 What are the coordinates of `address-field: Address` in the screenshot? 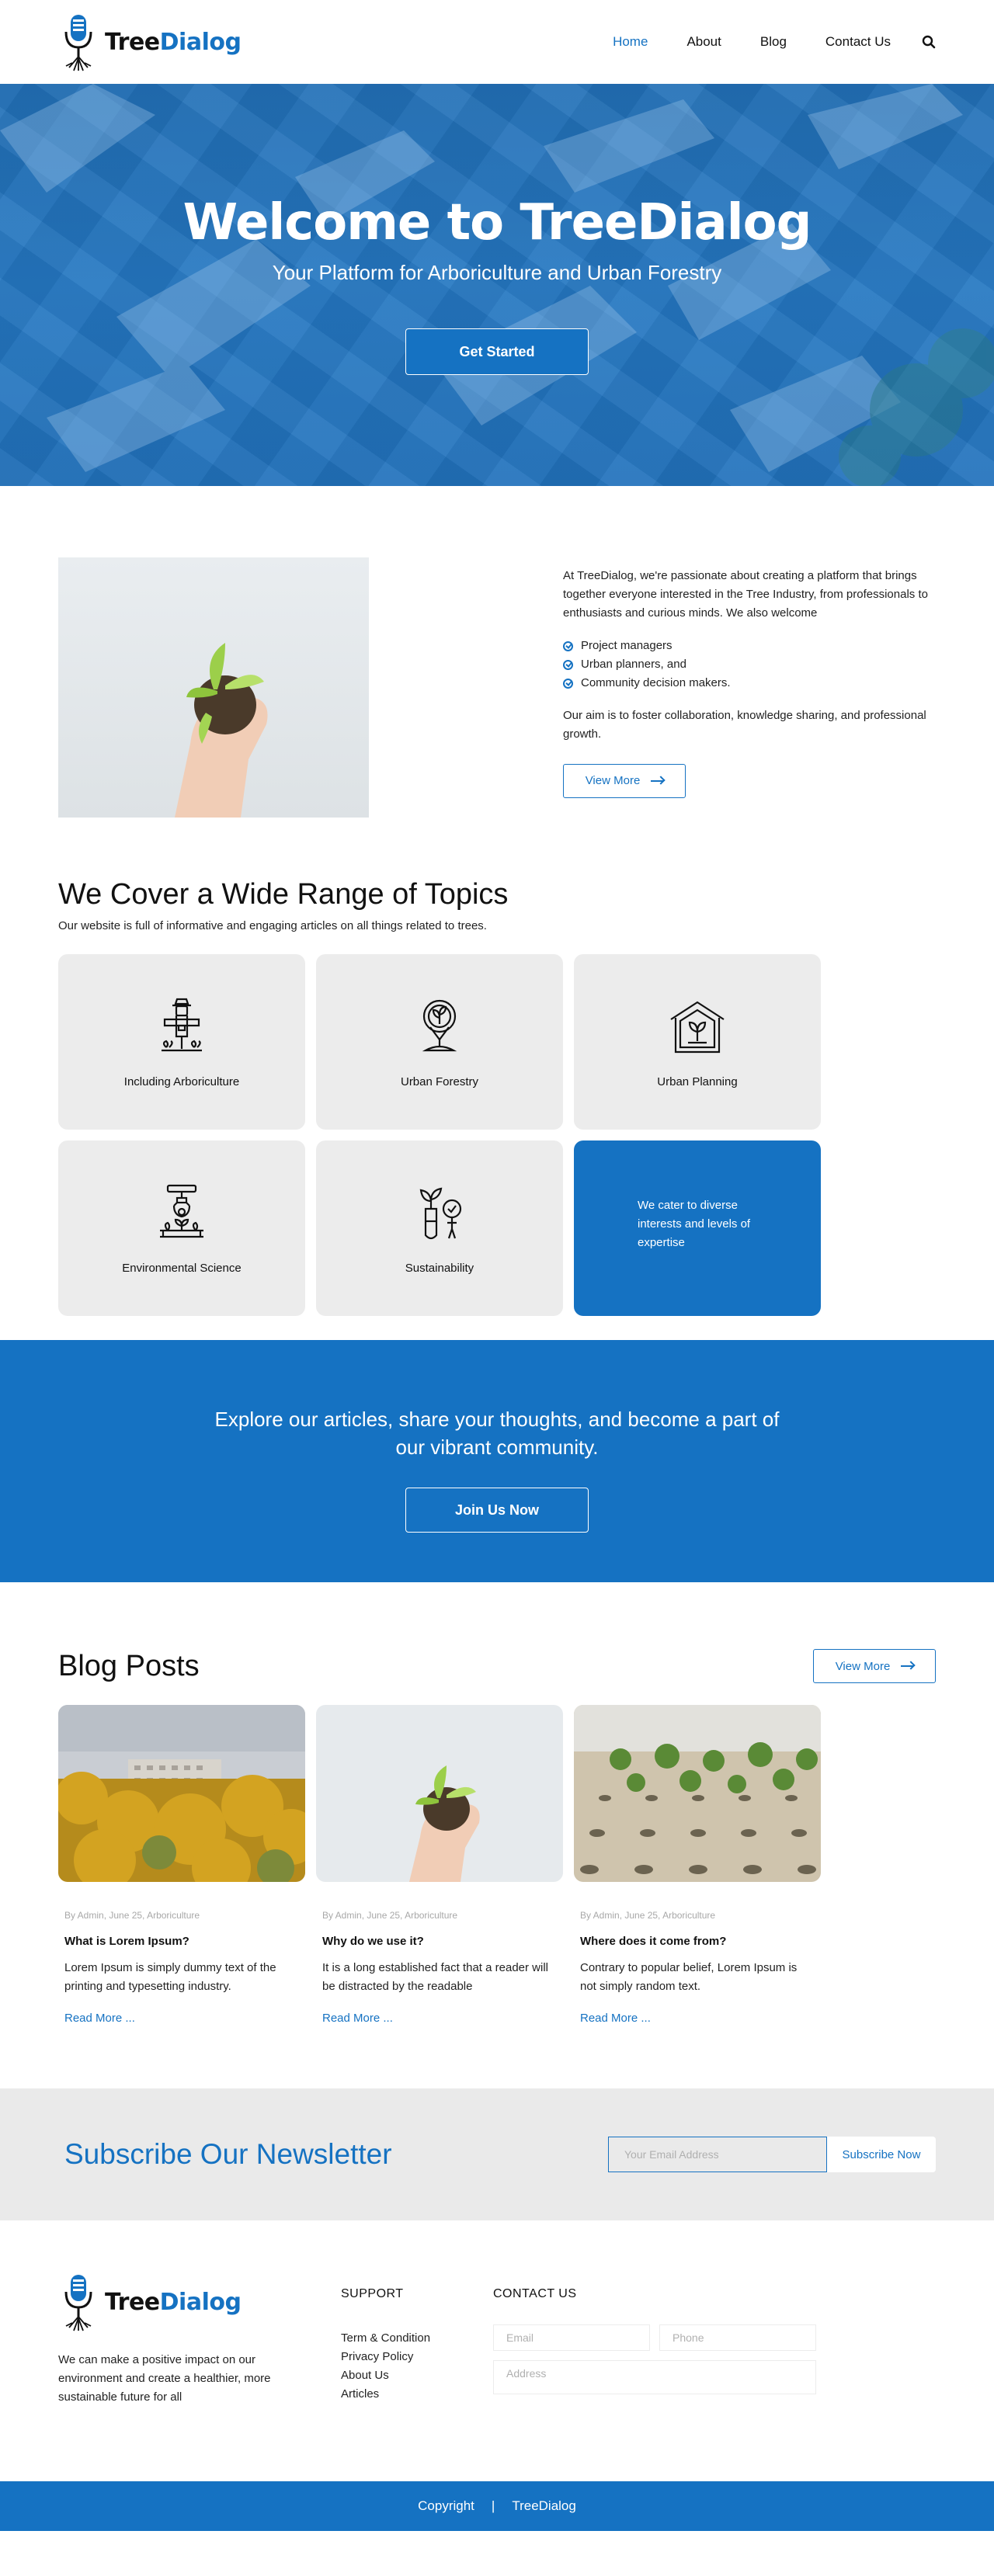 It's located at (654, 2377).